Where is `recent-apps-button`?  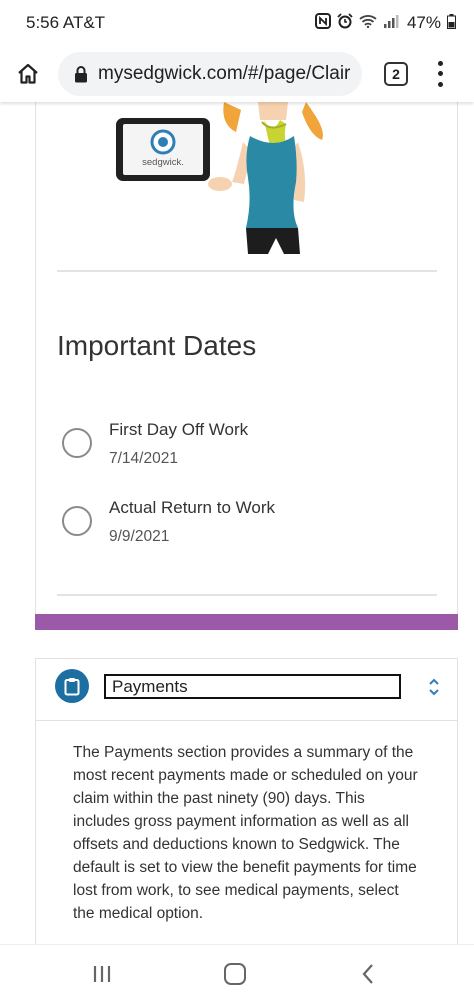 recent-apps-button is located at coordinates (102, 974).